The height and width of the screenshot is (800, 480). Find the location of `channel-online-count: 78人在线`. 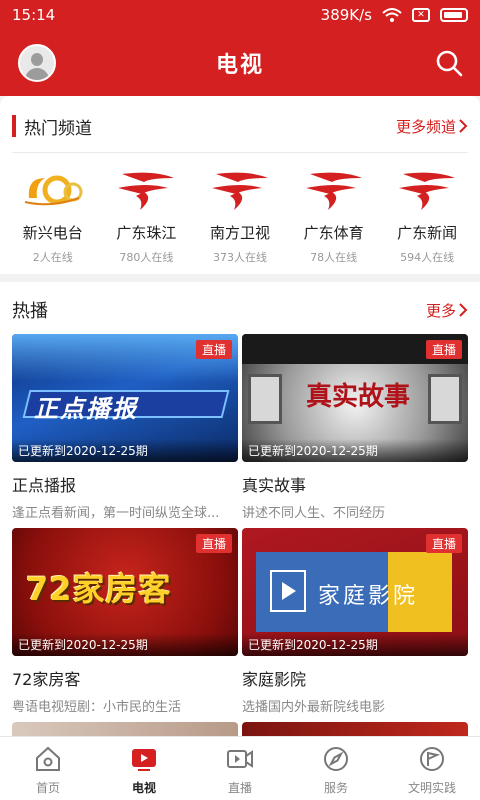

channel-online-count: 78人在线 is located at coordinates (334, 257).